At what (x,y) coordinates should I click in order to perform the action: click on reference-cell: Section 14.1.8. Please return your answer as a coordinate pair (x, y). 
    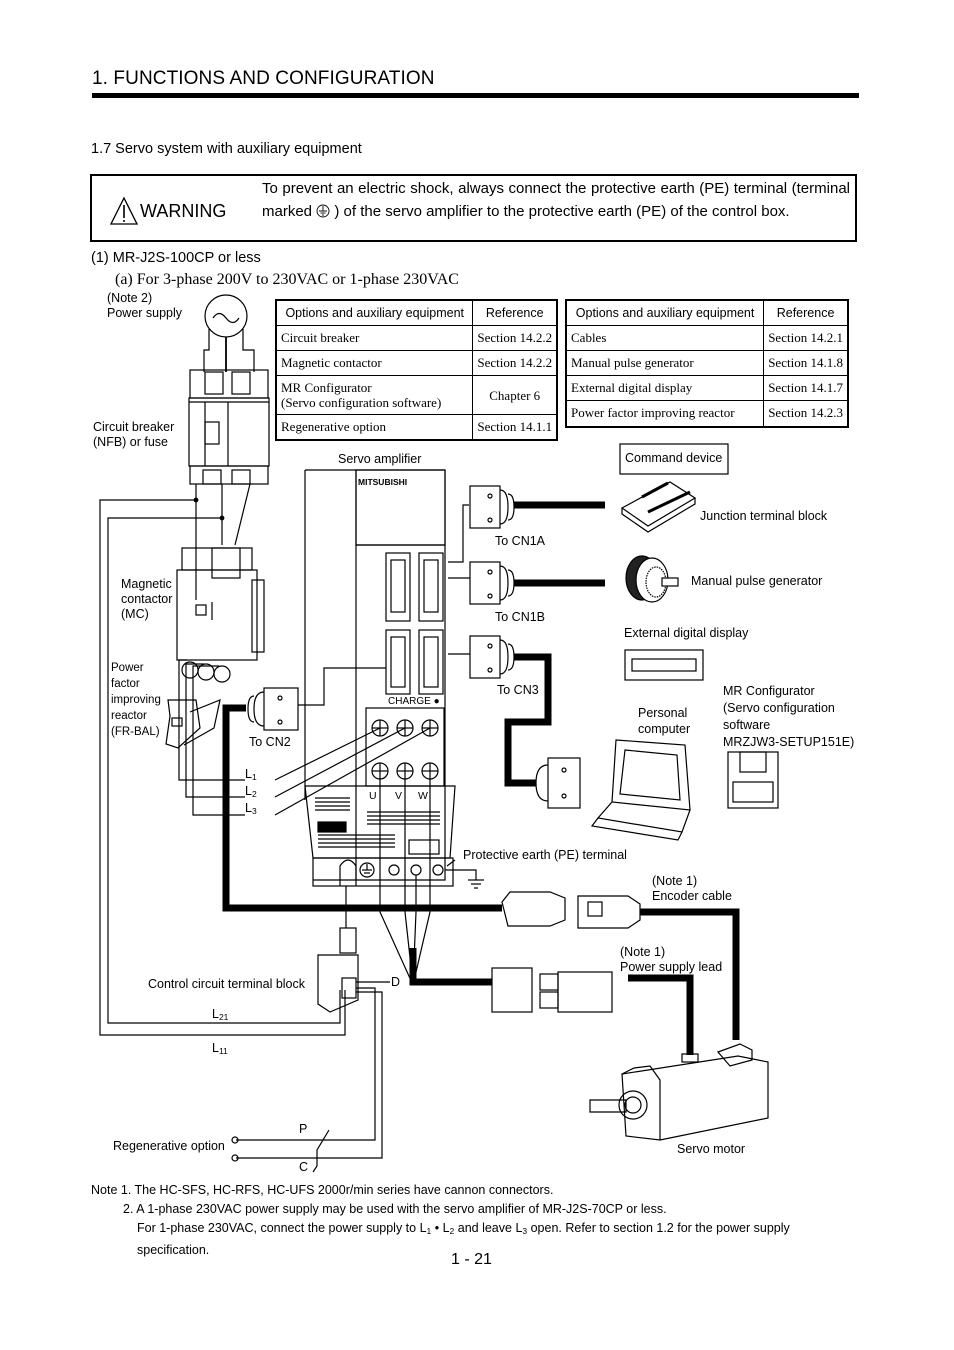
    Looking at the image, I should click on (806, 363).